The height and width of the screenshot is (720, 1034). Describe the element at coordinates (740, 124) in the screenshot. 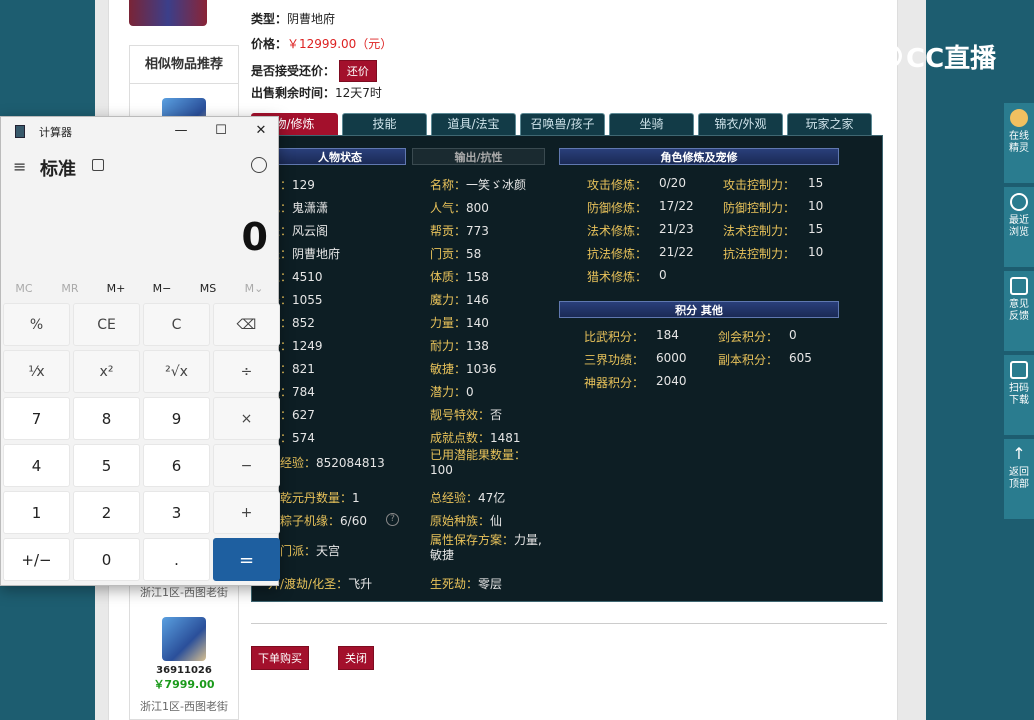

I see `tab-costumes: 锦衣/外观` at that location.